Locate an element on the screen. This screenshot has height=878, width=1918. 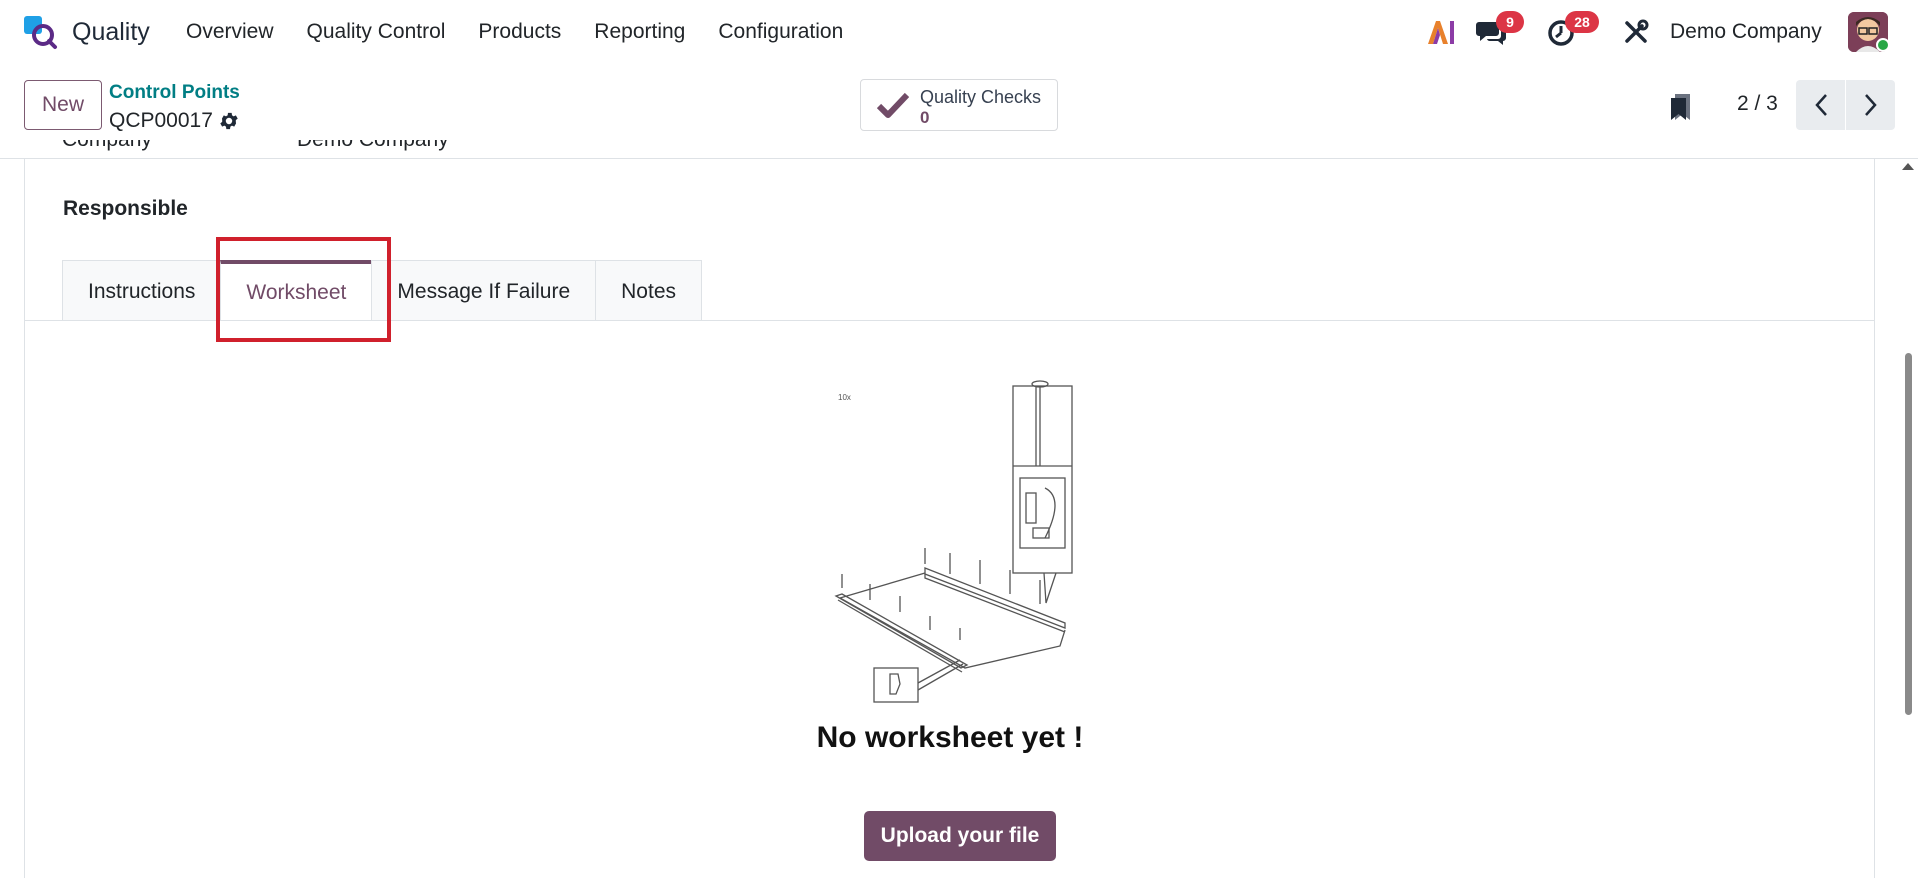
smart-button-count: 0 is located at coordinates (925, 117).